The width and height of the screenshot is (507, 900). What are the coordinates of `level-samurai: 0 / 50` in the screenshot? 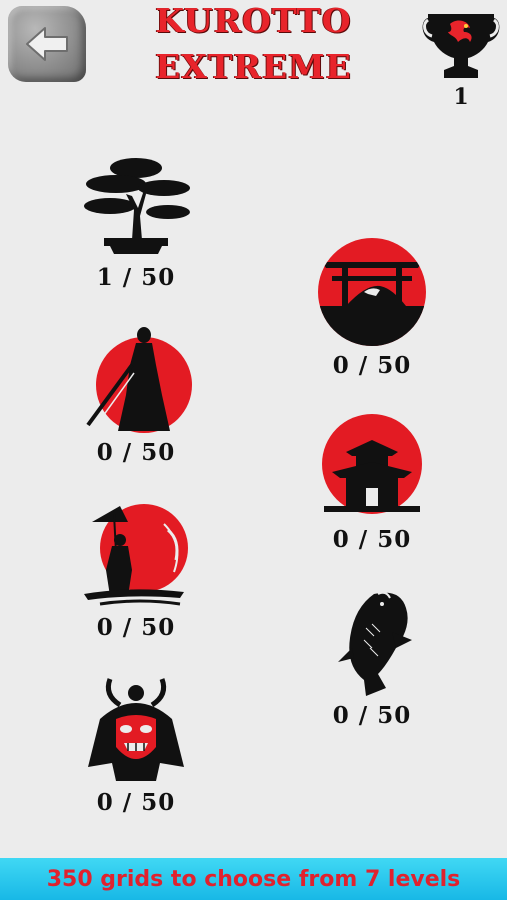 It's located at (136, 395).